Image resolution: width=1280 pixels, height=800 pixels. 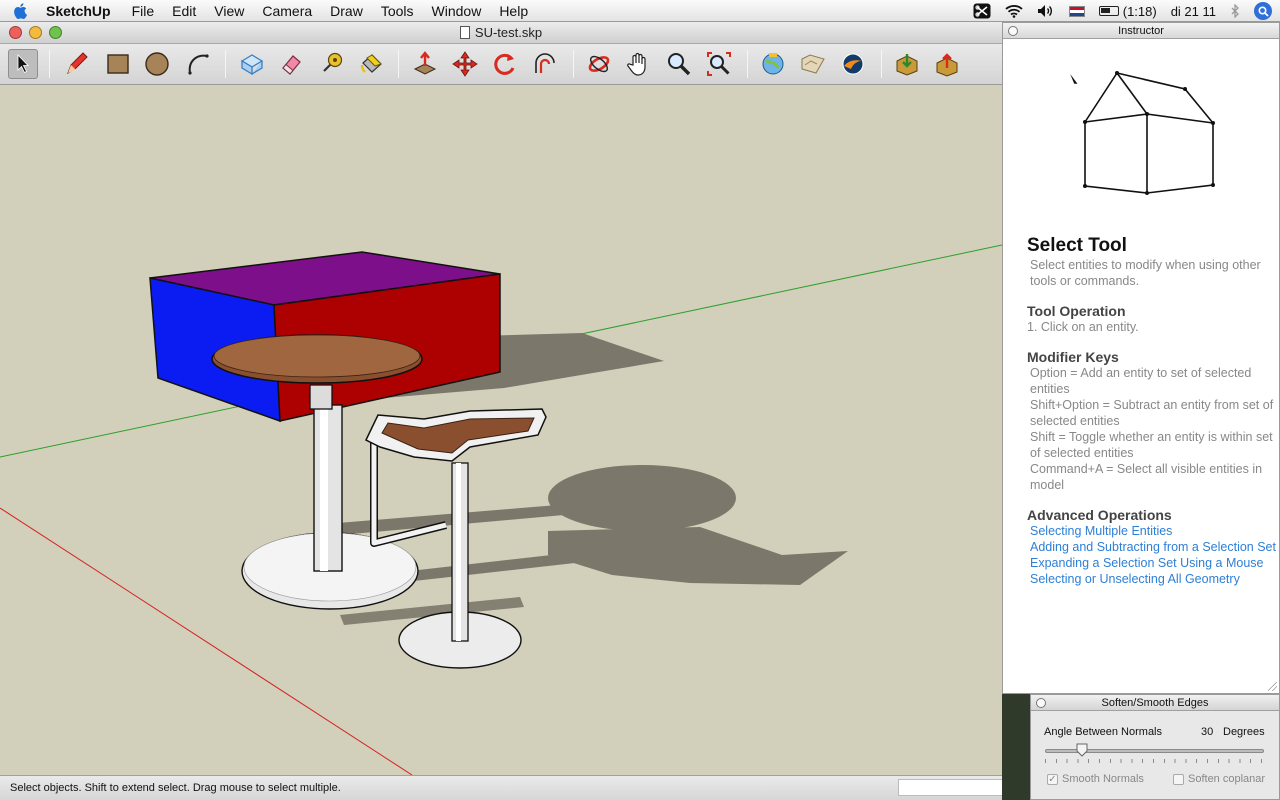 I want to click on spotlight-icon, so click(x=1263, y=11).